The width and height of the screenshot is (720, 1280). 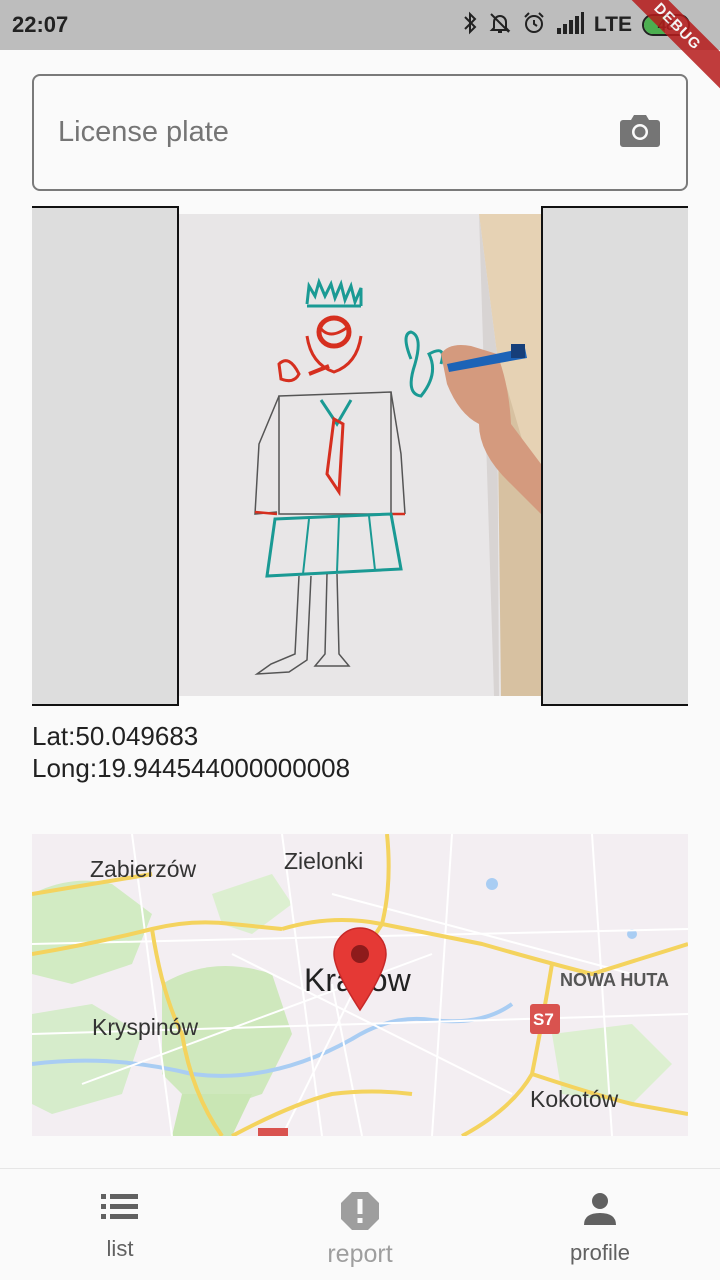 What do you see at coordinates (143, 869) in the screenshot?
I see `map-label-zabierzow: Zabierzów` at bounding box center [143, 869].